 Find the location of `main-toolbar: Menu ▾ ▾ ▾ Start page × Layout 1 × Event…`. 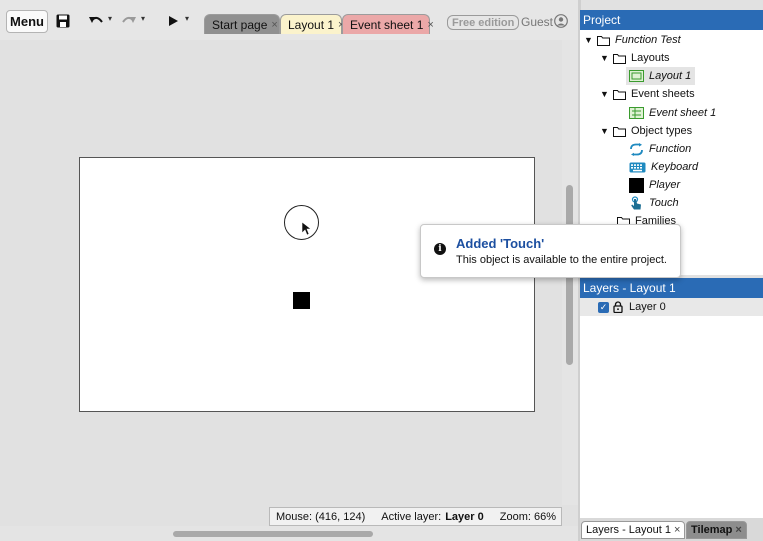

main-toolbar: Menu ▾ ▾ ▾ Start page × Layout 1 × Event… is located at coordinates (289, 20).